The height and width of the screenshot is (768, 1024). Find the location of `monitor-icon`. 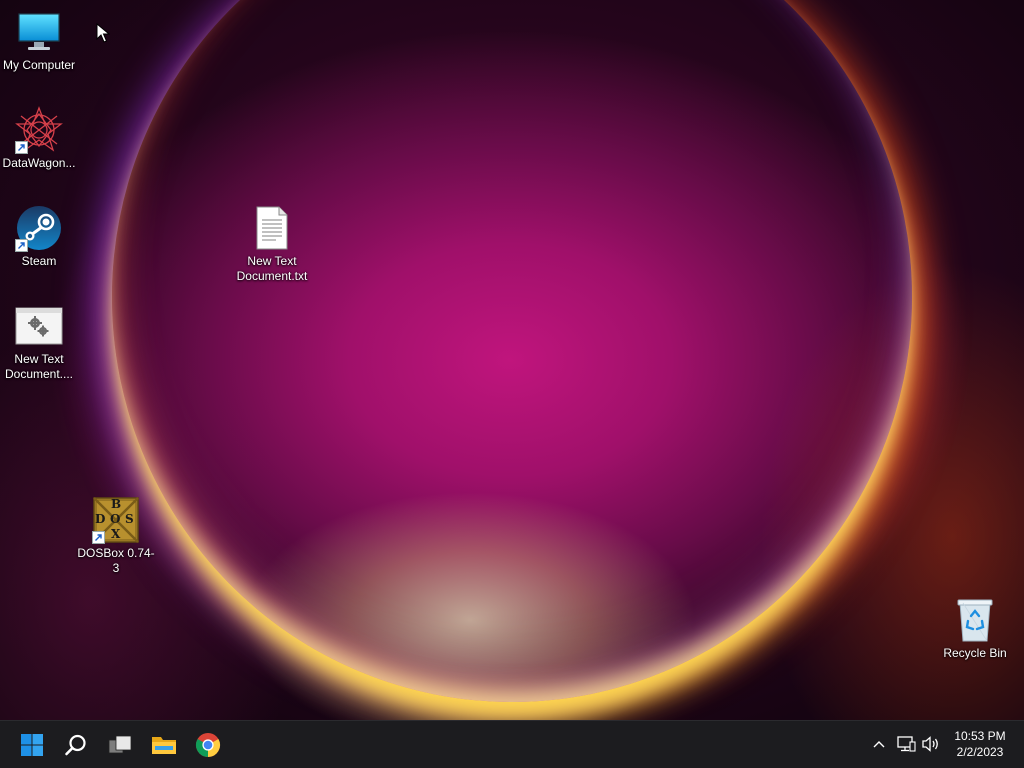

monitor-icon is located at coordinates (39, 32).